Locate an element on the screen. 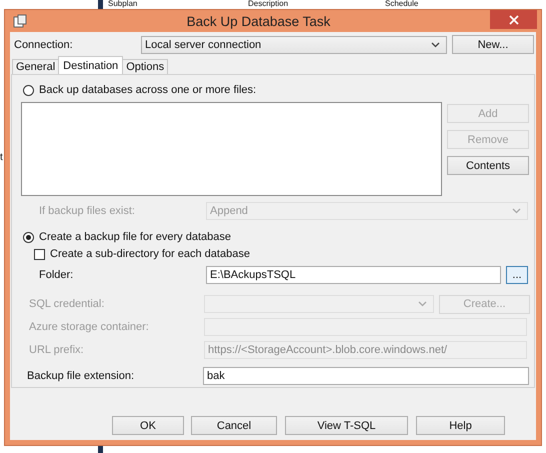 Image resolution: width=546 pixels, height=453 pixels. column-header: Description is located at coordinates (269, 4).